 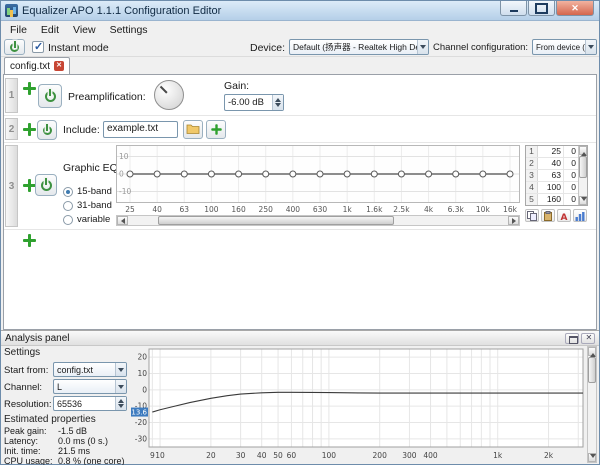 I want to click on close-panel-icon, so click(x=588, y=338).